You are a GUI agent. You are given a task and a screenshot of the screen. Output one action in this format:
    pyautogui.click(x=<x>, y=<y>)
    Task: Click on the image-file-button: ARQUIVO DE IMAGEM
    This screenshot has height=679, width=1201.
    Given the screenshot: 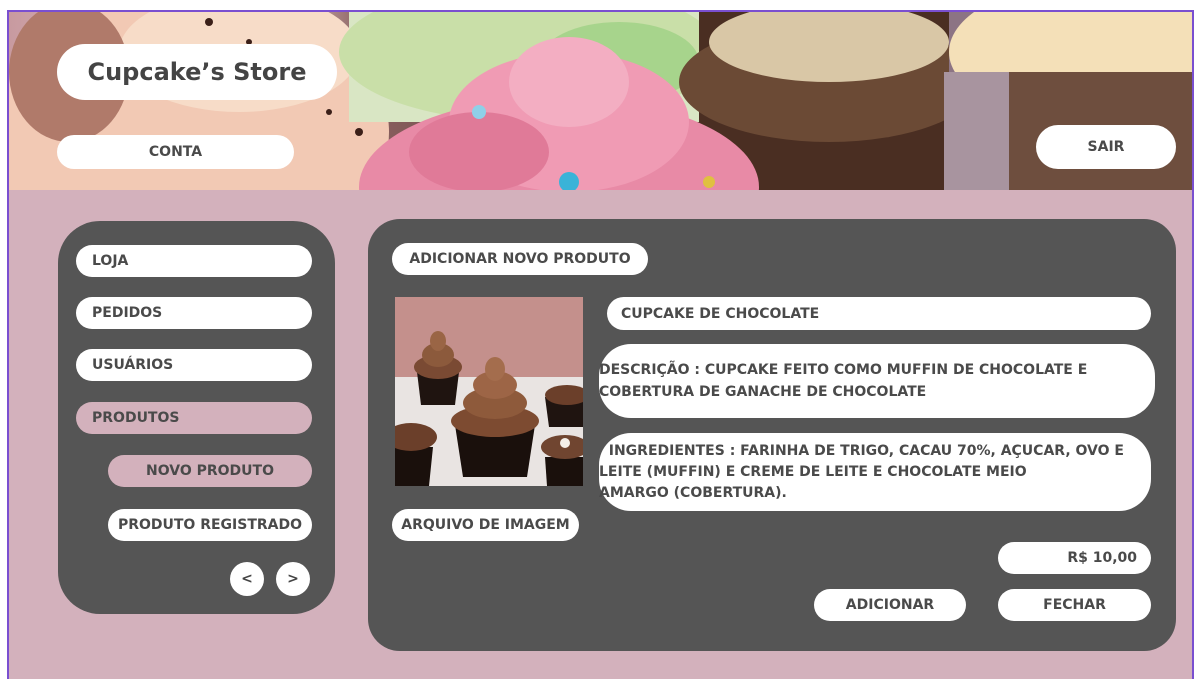 What is the action you would take?
    pyautogui.click(x=485, y=525)
    